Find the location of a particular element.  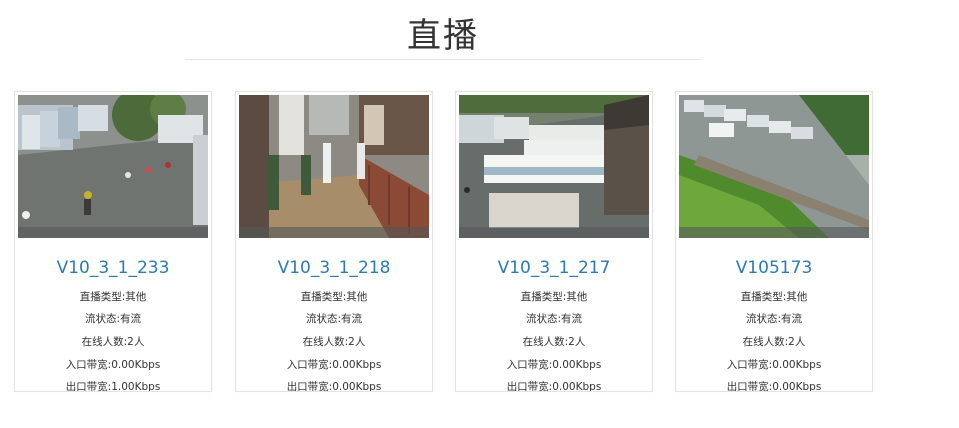

stream-name-link: V10_3_1_218 is located at coordinates (334, 268).